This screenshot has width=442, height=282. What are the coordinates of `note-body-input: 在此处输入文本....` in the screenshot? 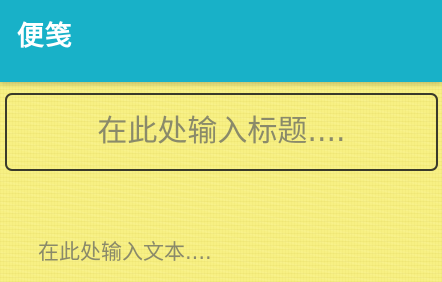 It's located at (233, 256).